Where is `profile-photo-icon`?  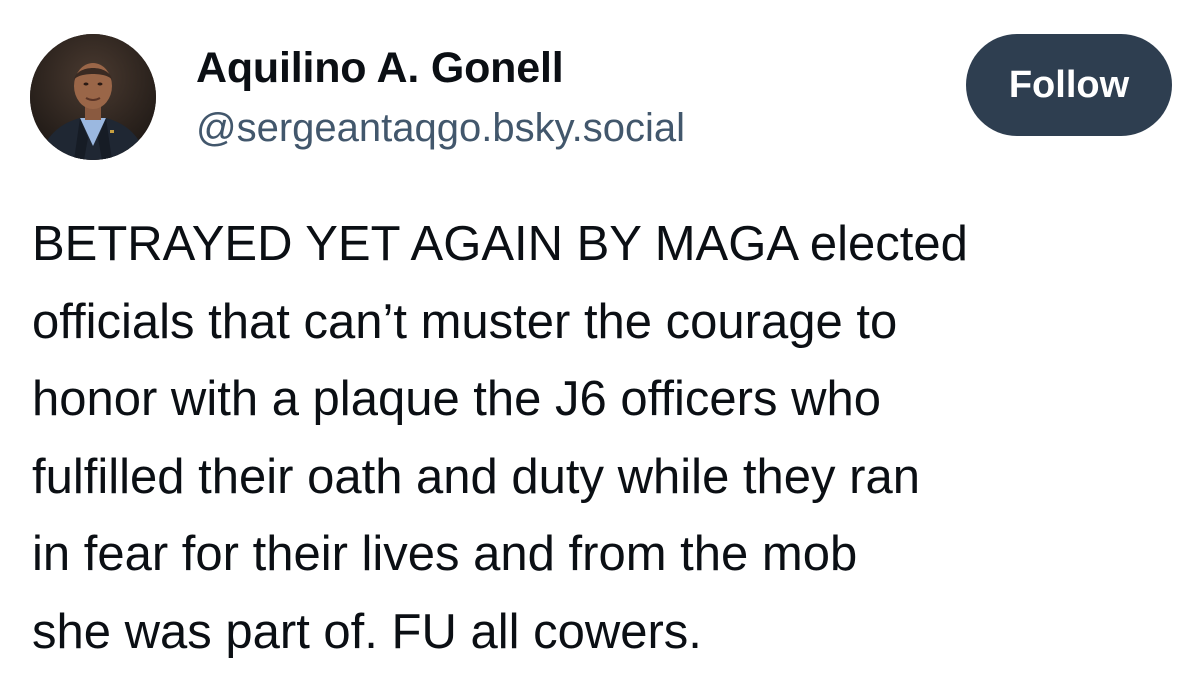
profile-photo-icon is located at coordinates (93, 97).